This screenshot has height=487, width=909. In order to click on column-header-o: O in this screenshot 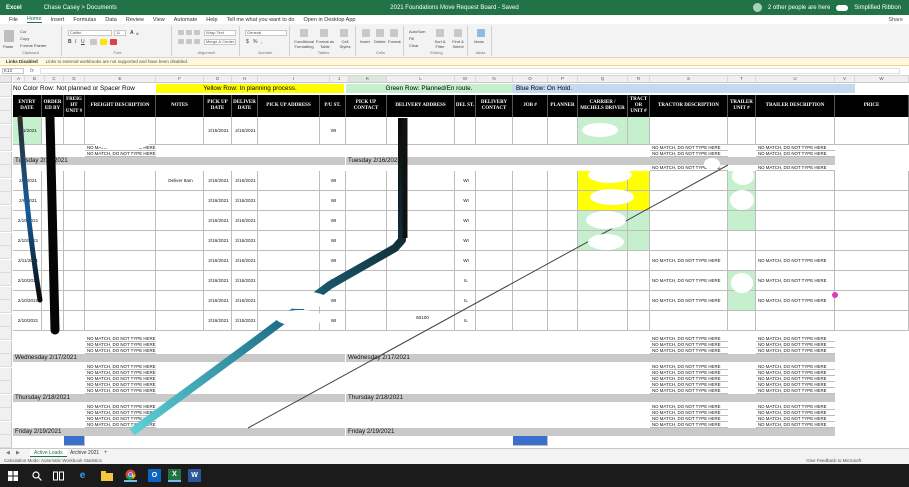, I will do `click(530, 79)`.